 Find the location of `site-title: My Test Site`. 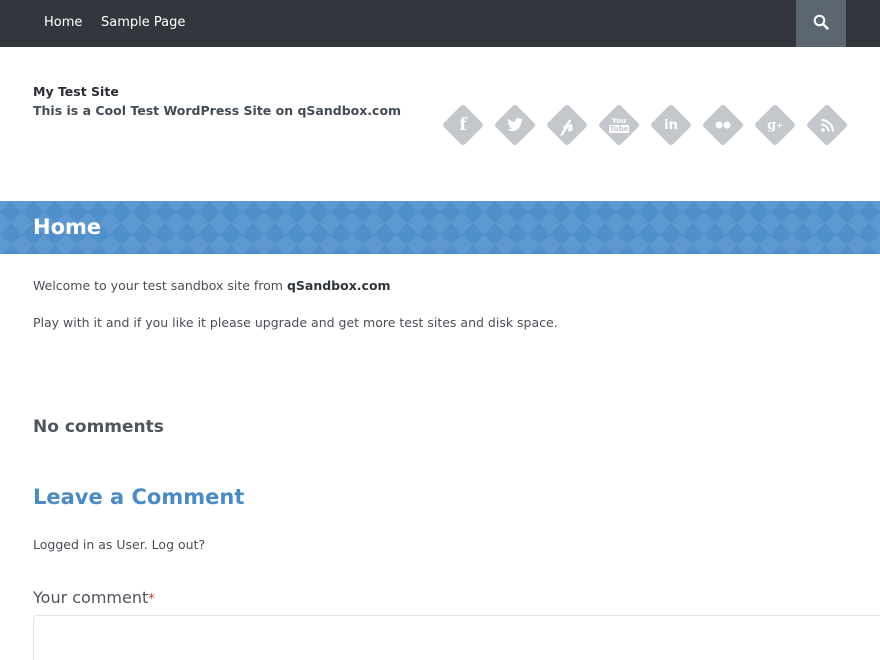

site-title: My Test Site is located at coordinates (76, 91).